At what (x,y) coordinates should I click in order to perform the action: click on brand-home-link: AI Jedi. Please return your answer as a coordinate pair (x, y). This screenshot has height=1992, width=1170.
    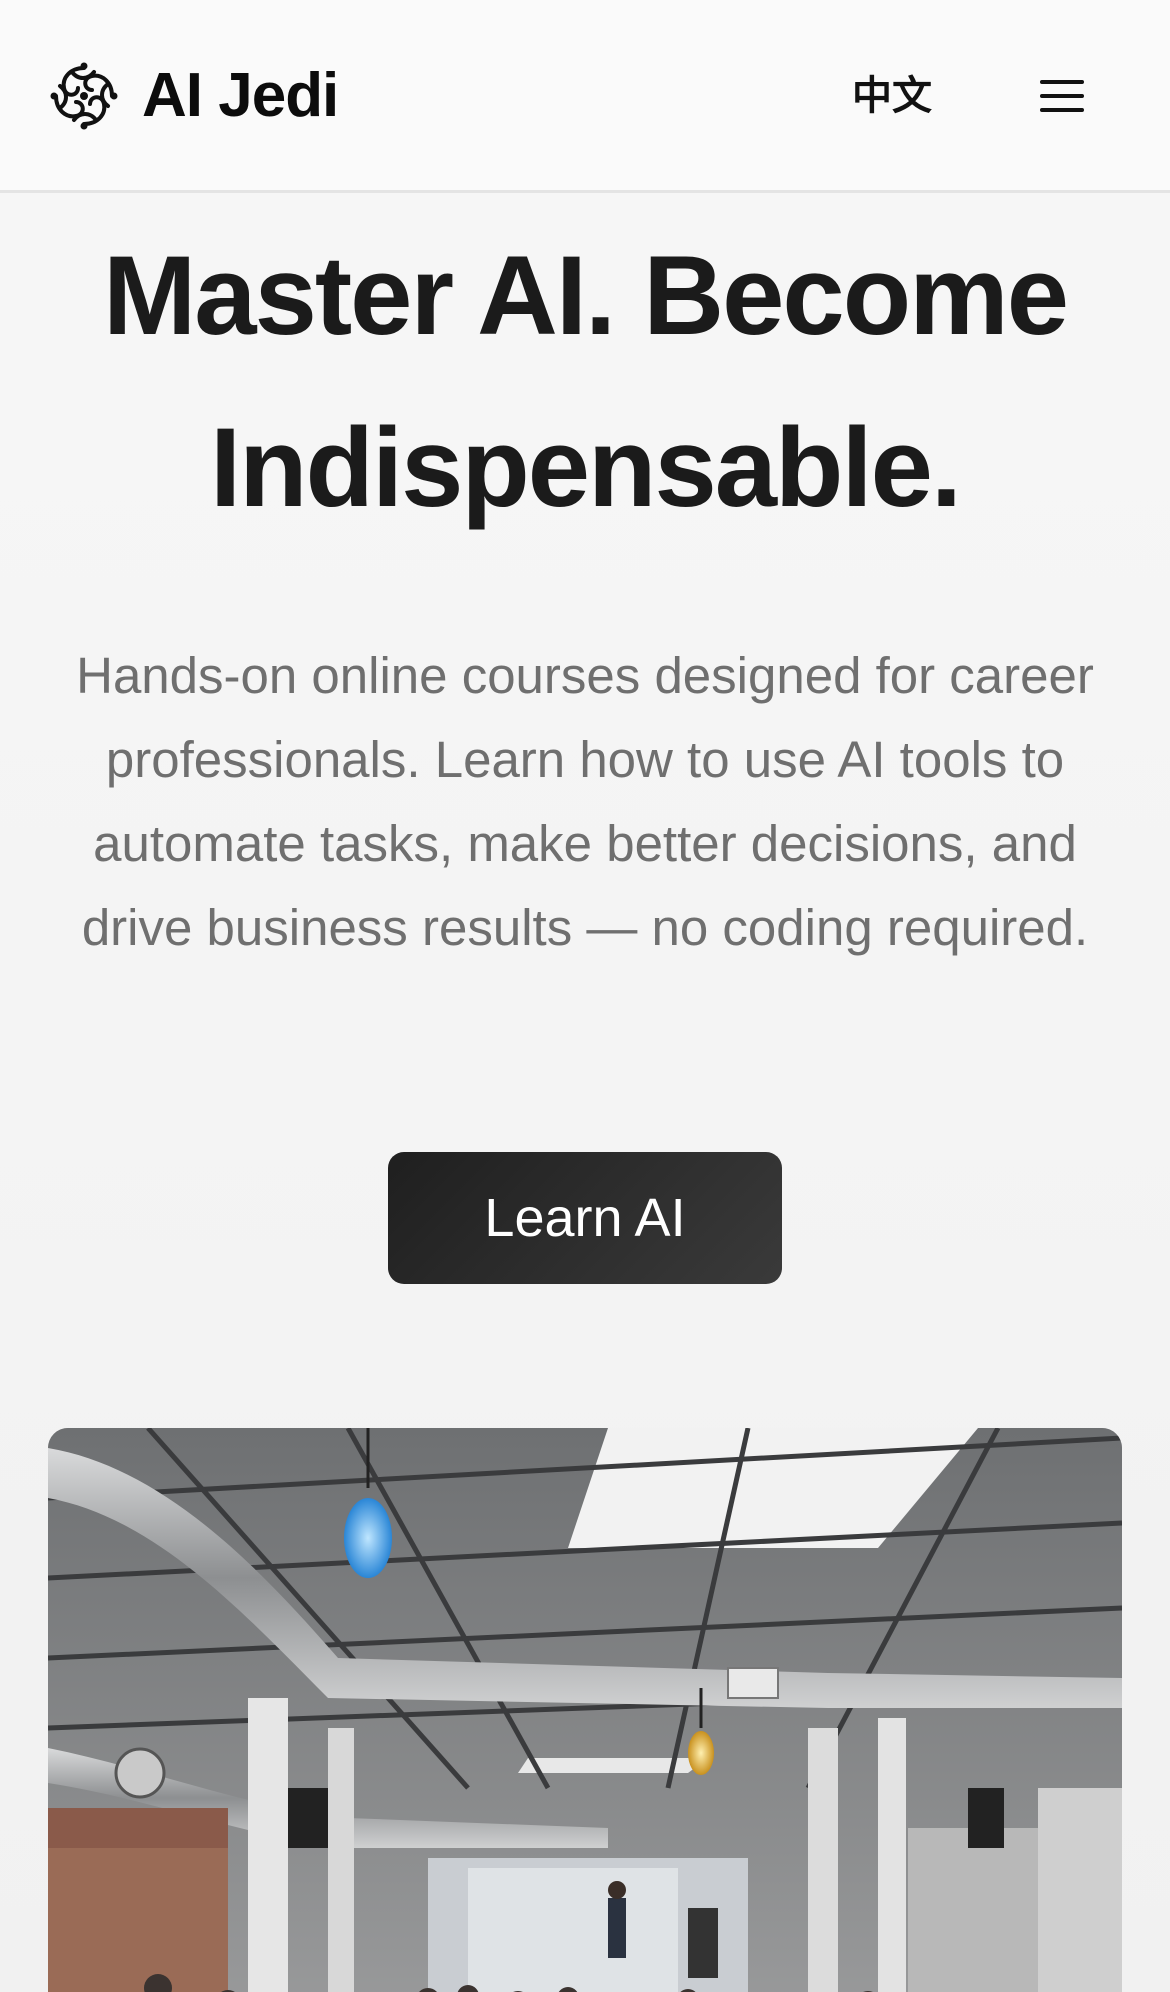
    Looking at the image, I should click on (193, 96).